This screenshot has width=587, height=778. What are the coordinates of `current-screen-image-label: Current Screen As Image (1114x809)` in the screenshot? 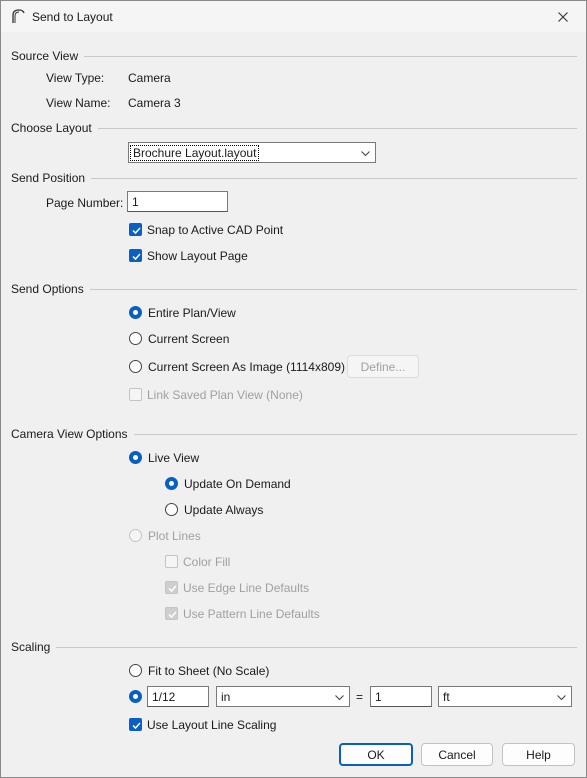 It's located at (246, 367).